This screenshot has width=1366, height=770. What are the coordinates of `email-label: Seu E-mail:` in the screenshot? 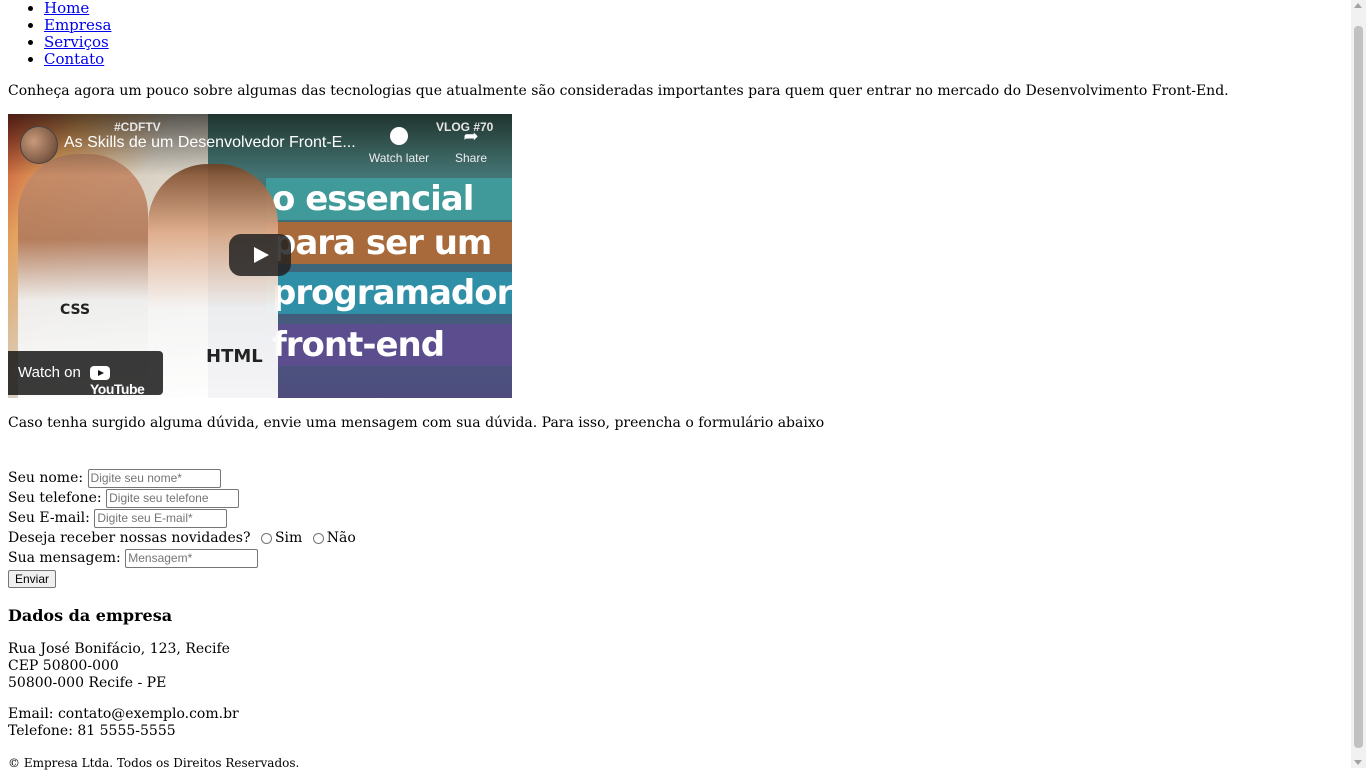 It's located at (49, 518).